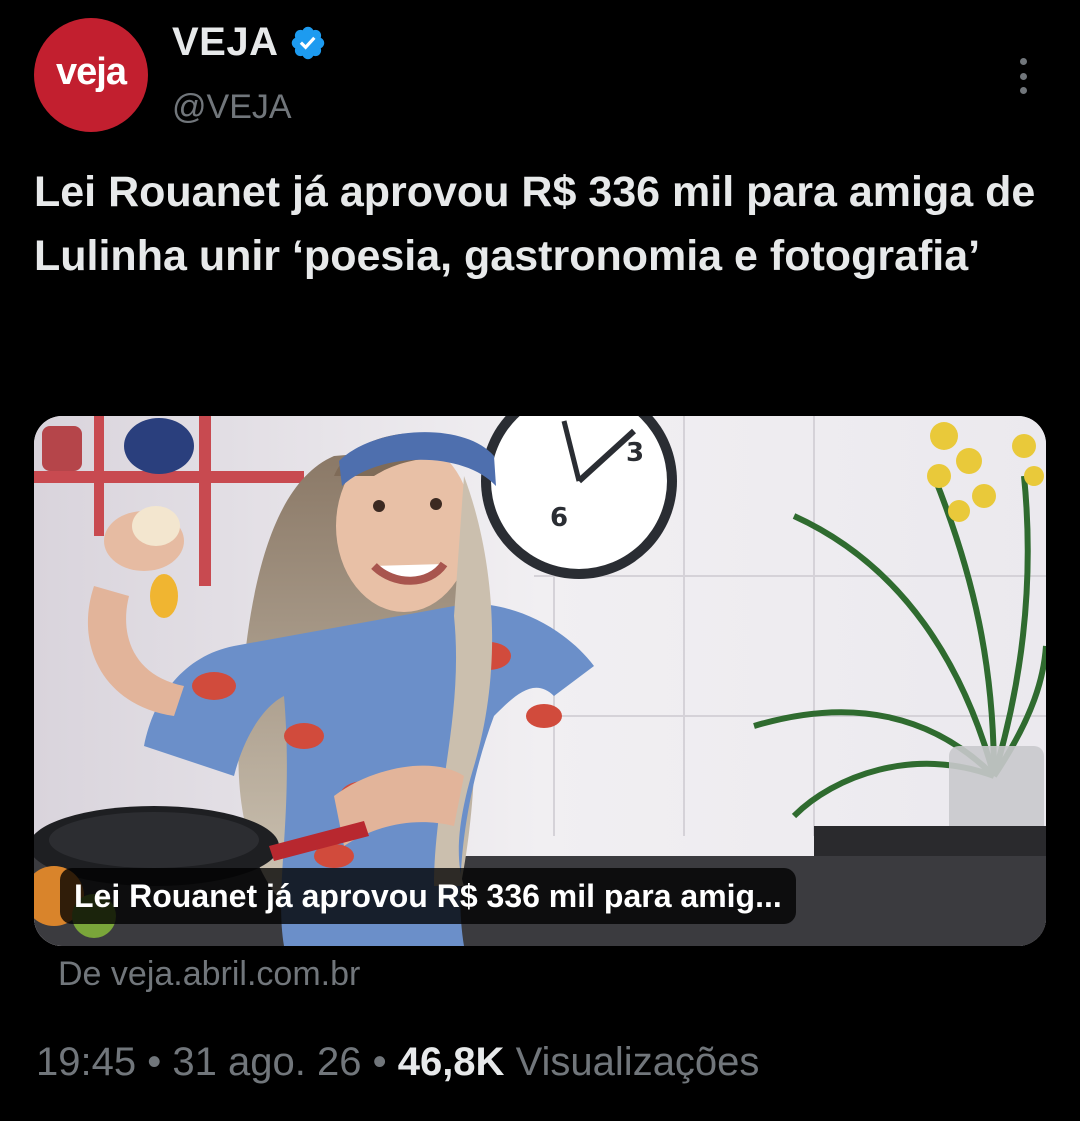 Image resolution: width=1080 pixels, height=1121 pixels. What do you see at coordinates (637, 1062) in the screenshot?
I see `views-label: Visualizações` at bounding box center [637, 1062].